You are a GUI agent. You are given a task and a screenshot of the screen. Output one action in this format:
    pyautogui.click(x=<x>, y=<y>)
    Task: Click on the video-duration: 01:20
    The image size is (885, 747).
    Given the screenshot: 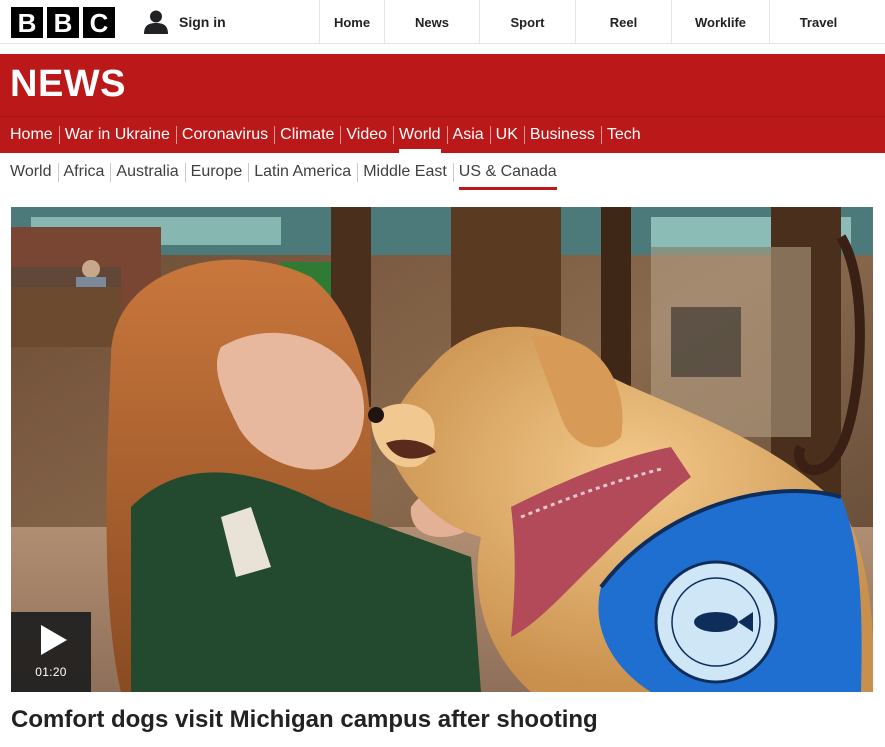 What is the action you would take?
    pyautogui.click(x=51, y=672)
    